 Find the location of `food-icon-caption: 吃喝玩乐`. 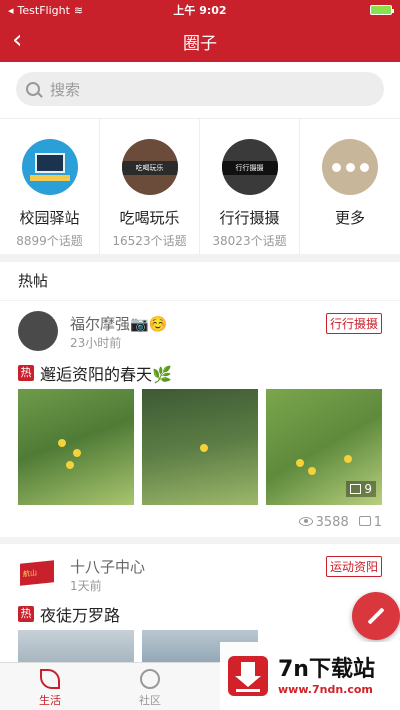

food-icon-caption: 吃喝玩乐 is located at coordinates (149, 168).